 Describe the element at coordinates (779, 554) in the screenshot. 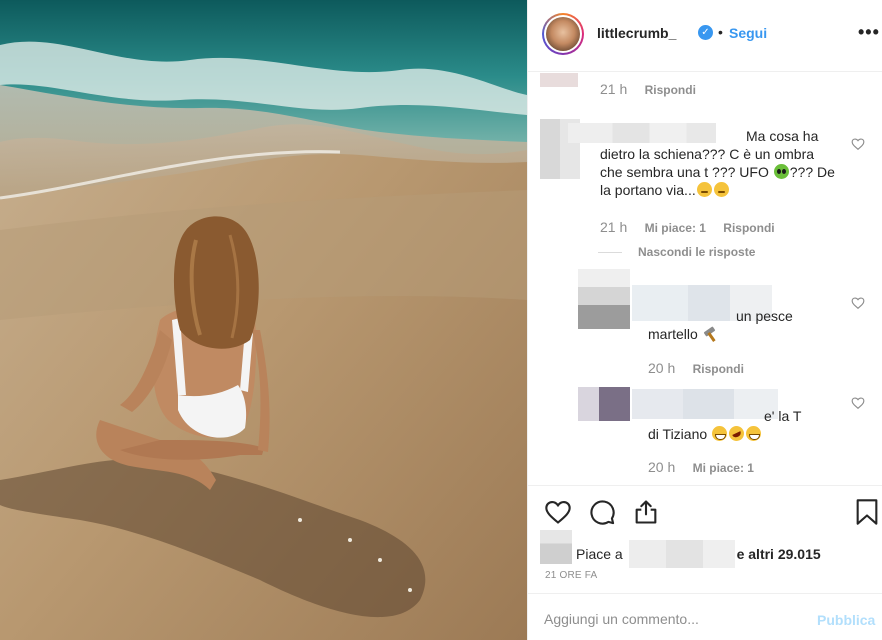

I see `likes-suffix: e altri 29.015` at that location.